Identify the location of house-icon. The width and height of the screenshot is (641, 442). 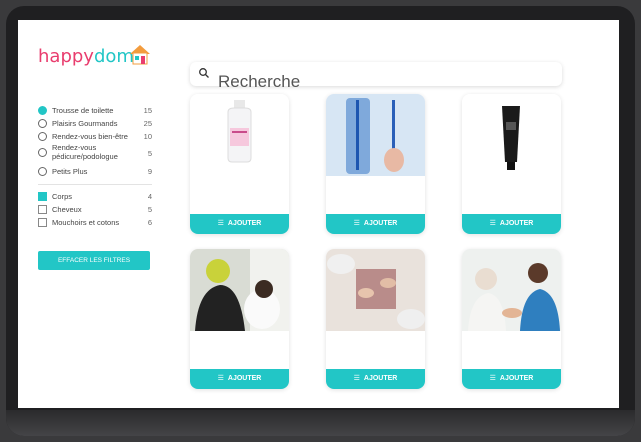
(140, 55).